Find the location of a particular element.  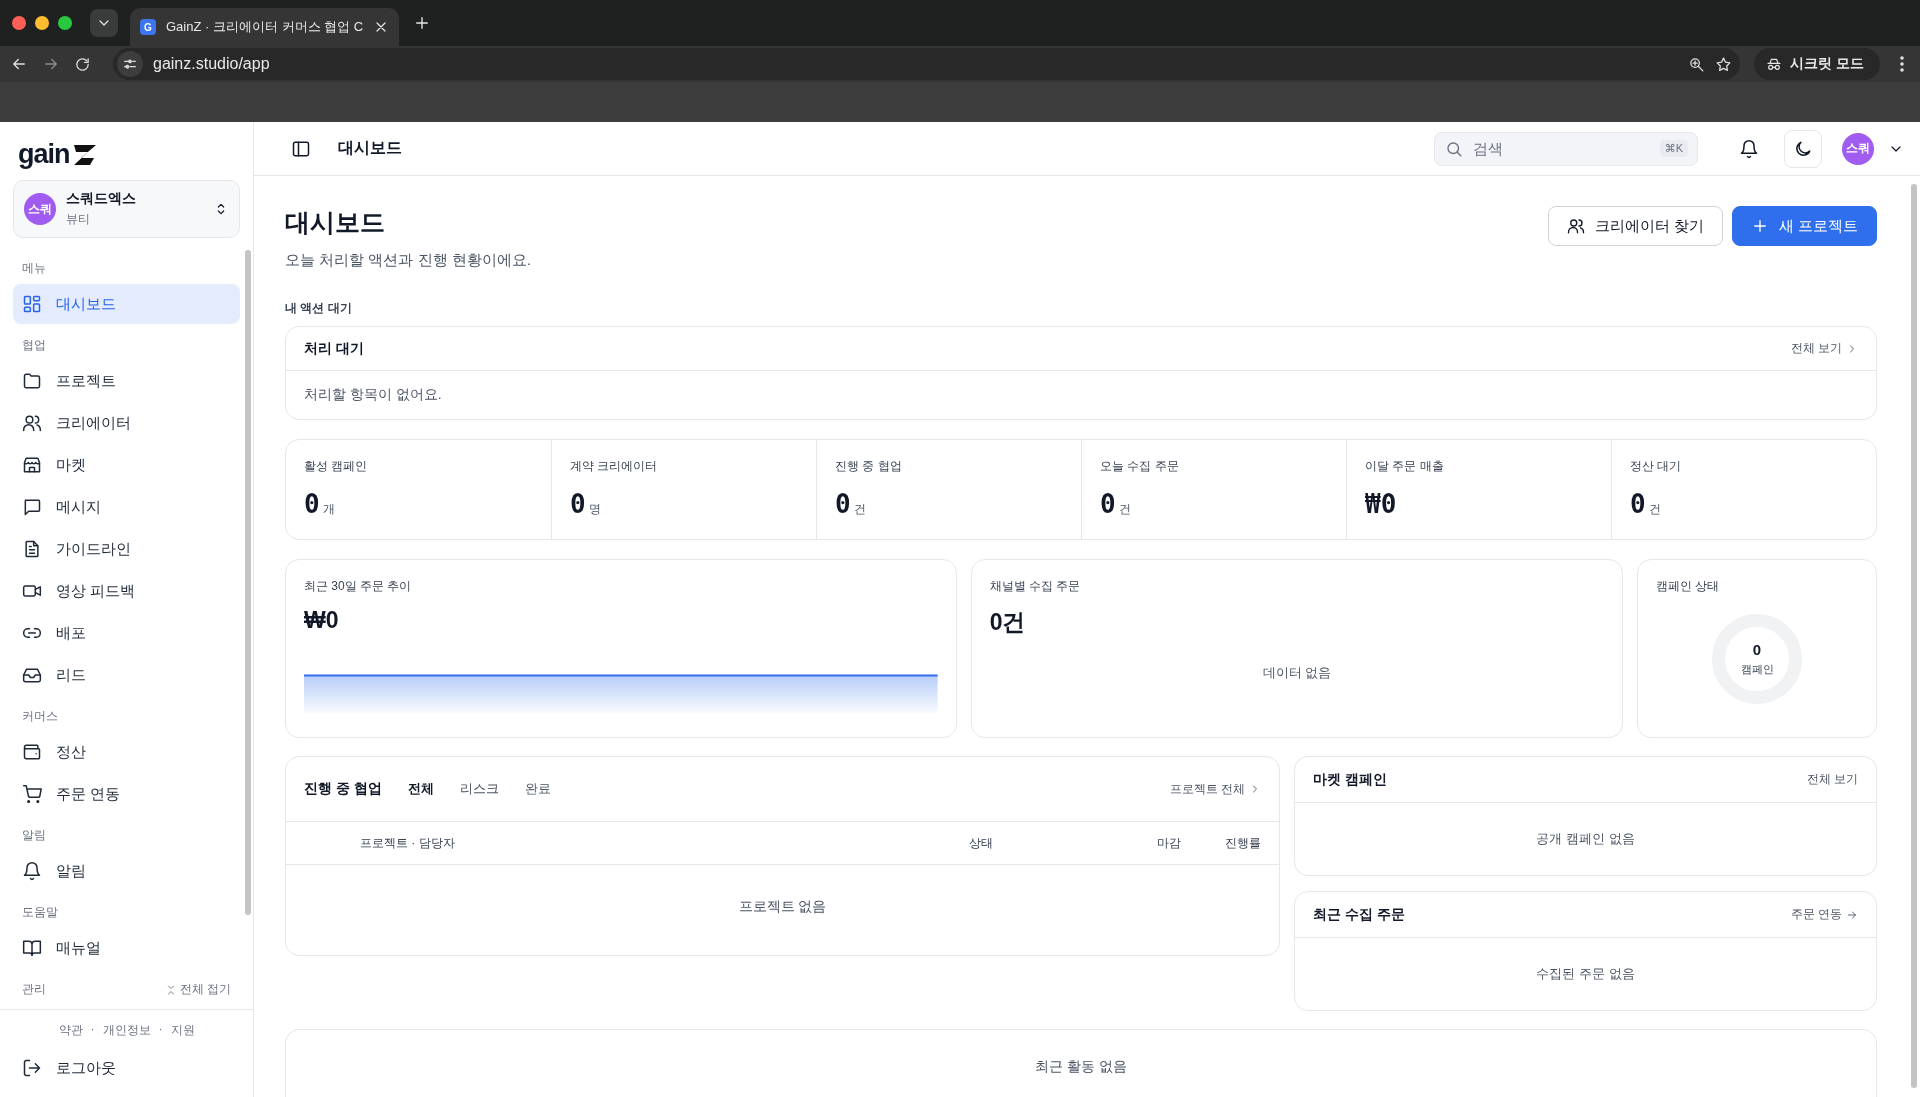

empty-message: 수집된 주문 없음 is located at coordinates (1585, 974).